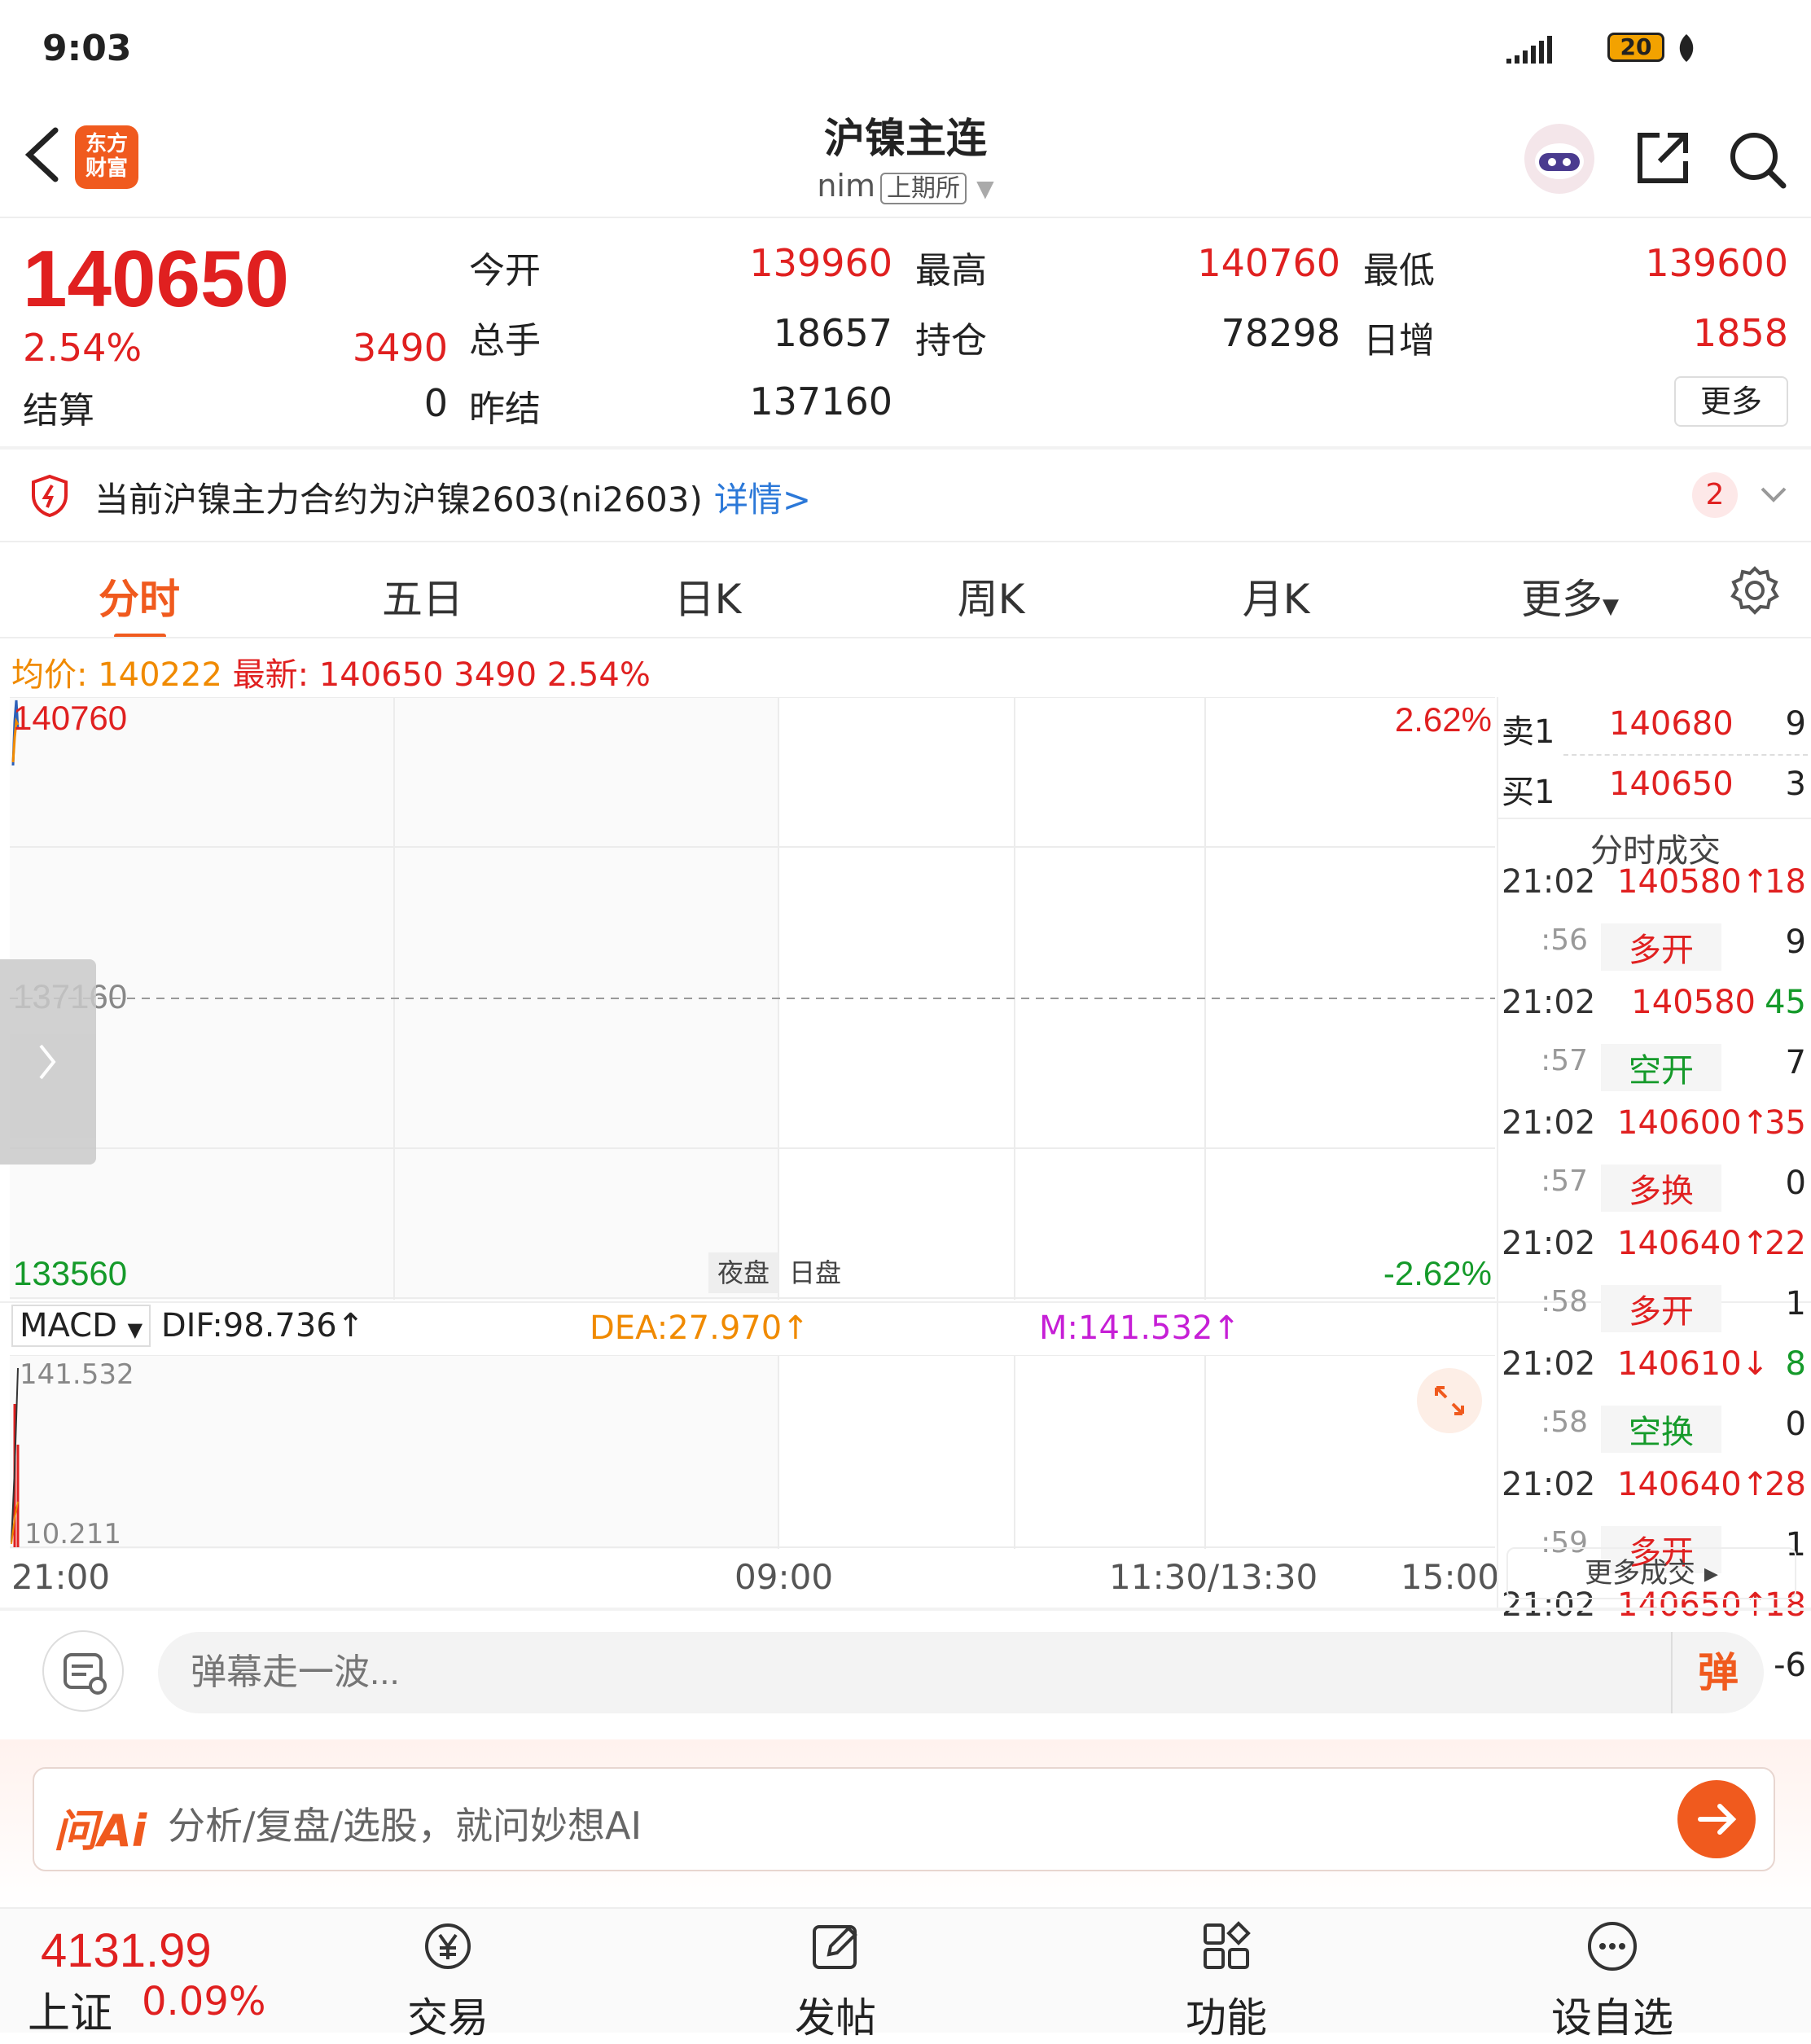  What do you see at coordinates (83, 348) in the screenshot?
I see `pct-change: 2.54%` at bounding box center [83, 348].